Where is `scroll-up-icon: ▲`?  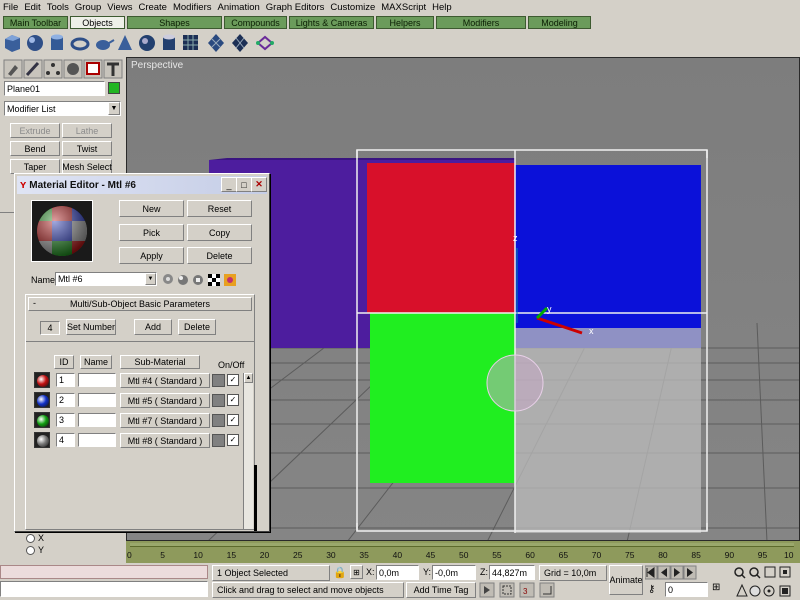
scroll-up-icon: ▲ is located at coordinates (248, 378).